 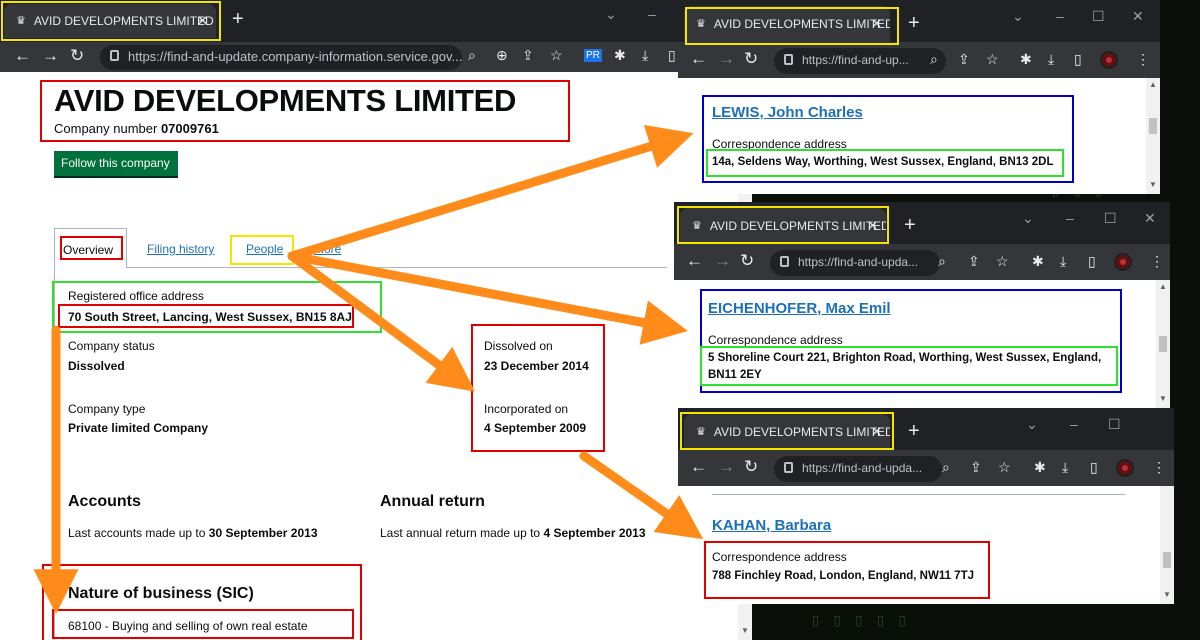 What do you see at coordinates (641, 495) in the screenshot?
I see `arrow-to-kahan` at bounding box center [641, 495].